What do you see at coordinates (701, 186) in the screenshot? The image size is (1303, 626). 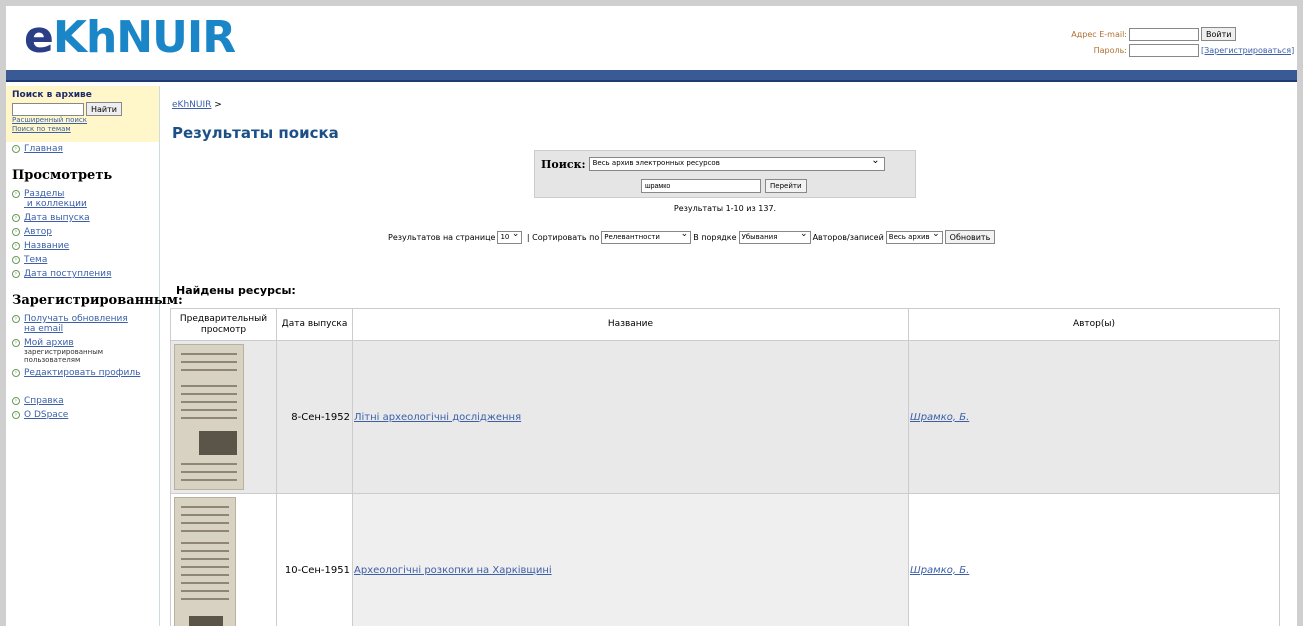 I see `search-query-input` at bounding box center [701, 186].